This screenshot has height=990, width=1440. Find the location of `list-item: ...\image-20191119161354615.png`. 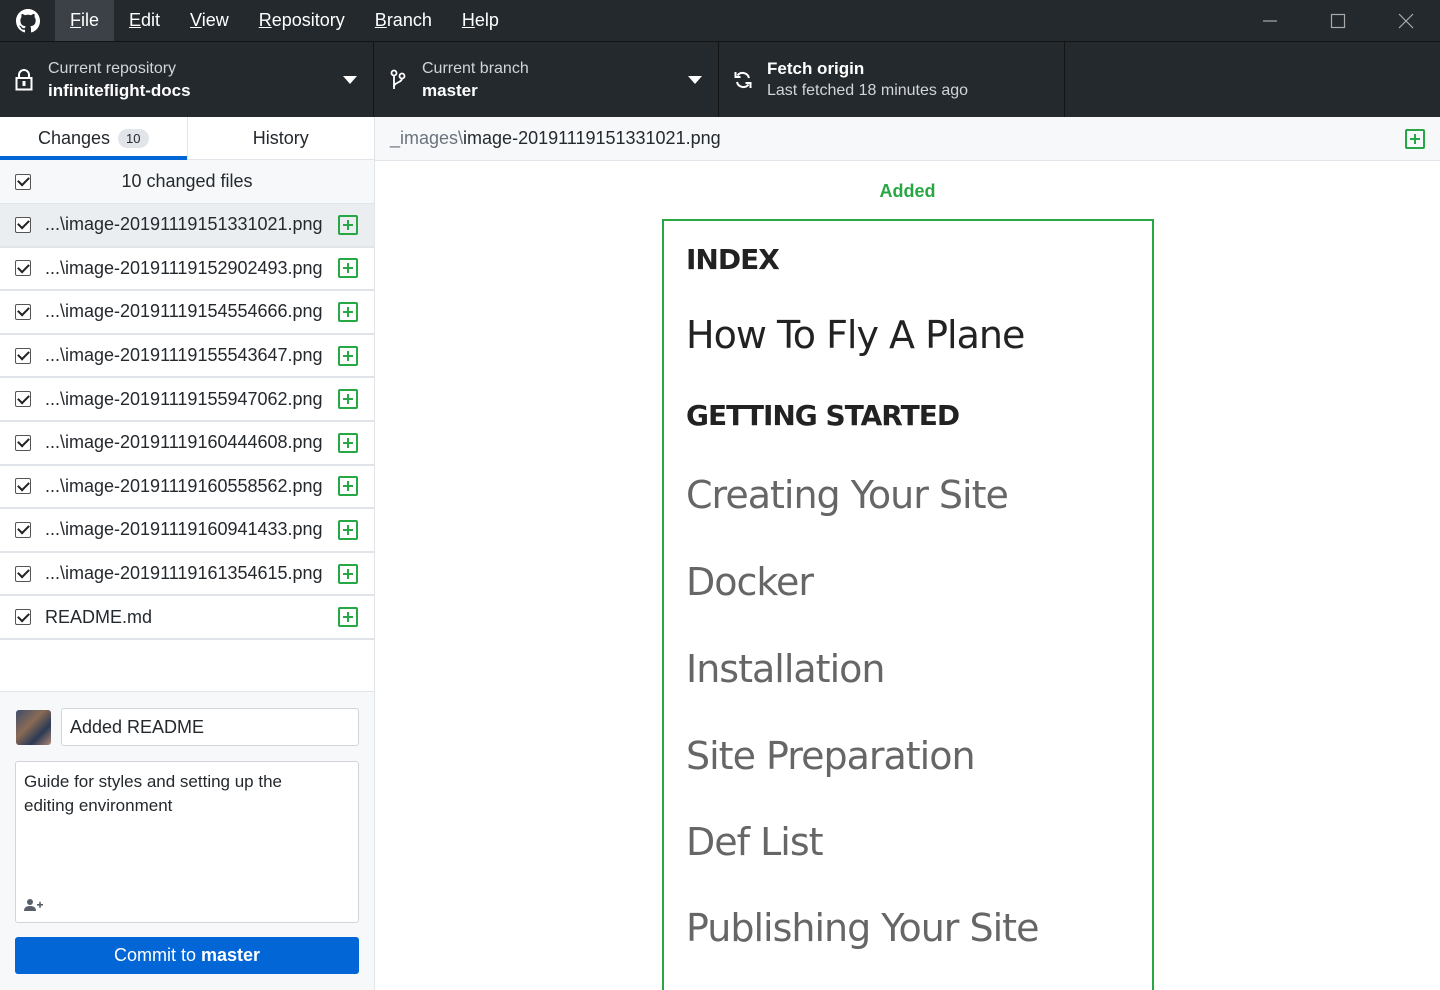

list-item: ...\image-20191119161354615.png is located at coordinates (187, 575).